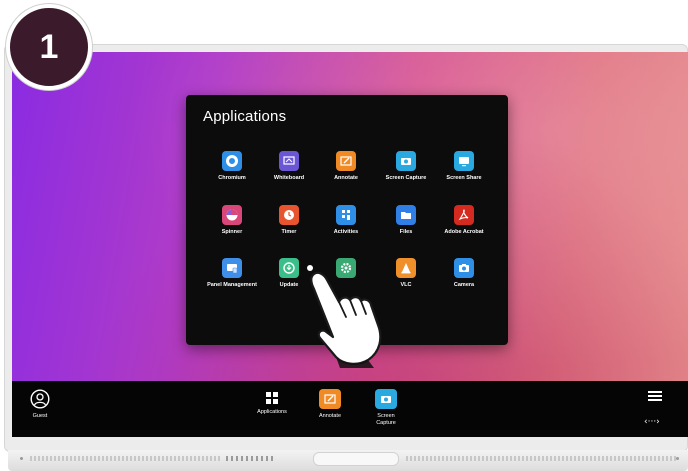 The image size is (688, 471). What do you see at coordinates (464, 285) in the screenshot?
I see `app-label: Camera` at bounding box center [464, 285].